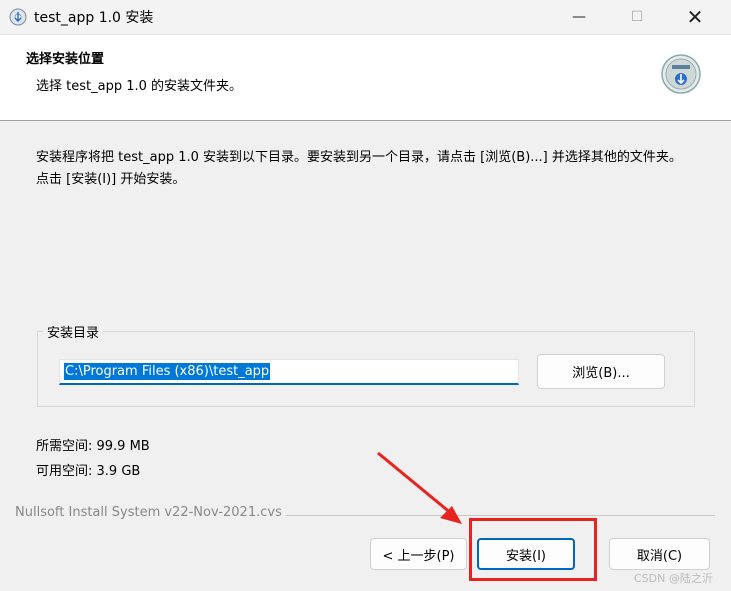  Describe the element at coordinates (94, 18) in the screenshot. I see `window-title: test_app 1.0 安装` at that location.